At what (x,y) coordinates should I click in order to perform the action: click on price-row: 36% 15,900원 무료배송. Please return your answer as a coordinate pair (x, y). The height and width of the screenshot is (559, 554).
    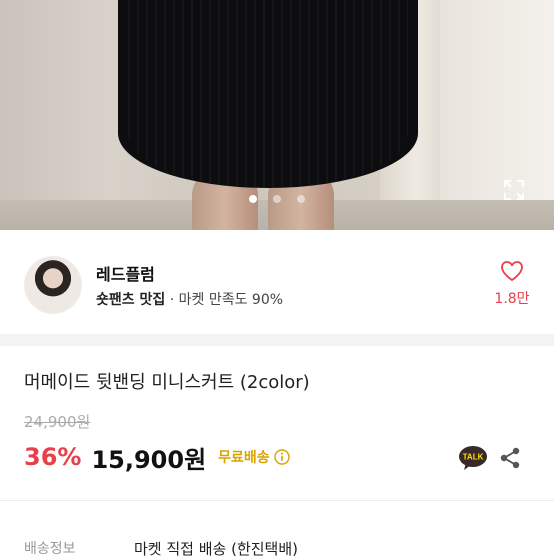
    Looking at the image, I should click on (157, 457).